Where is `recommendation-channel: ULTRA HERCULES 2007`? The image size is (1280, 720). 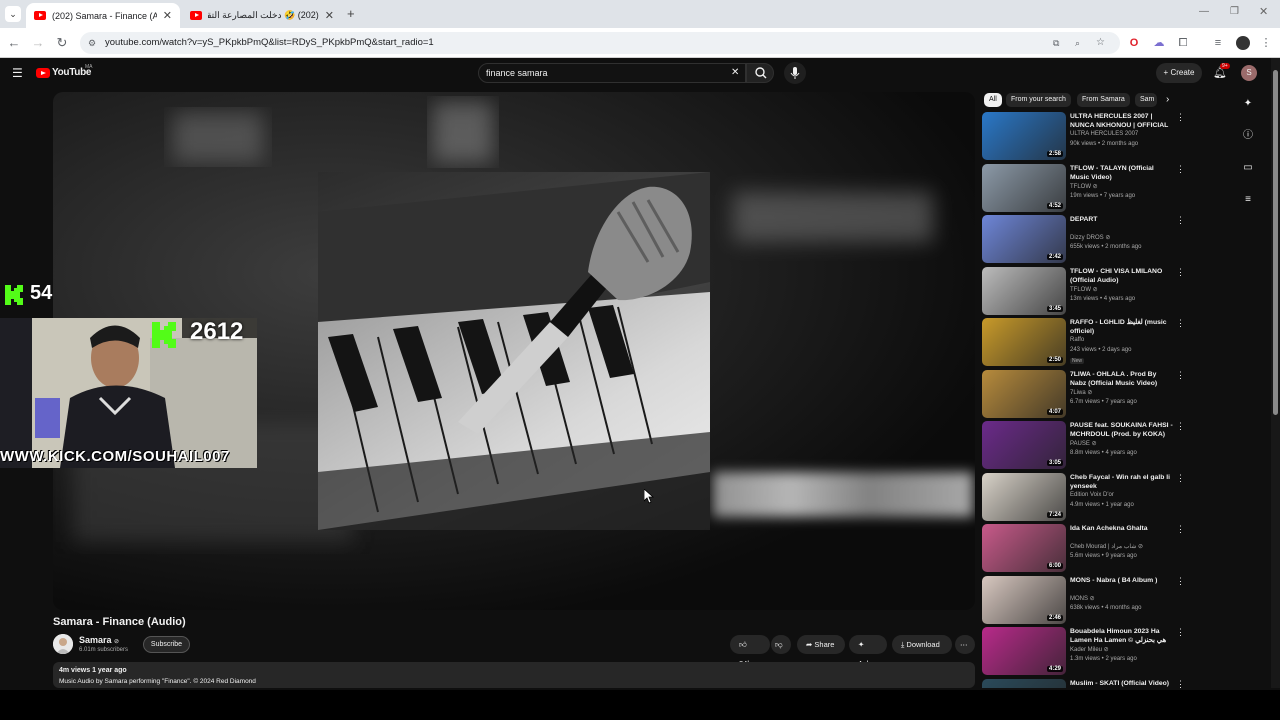
recommendation-channel: ULTRA HERCULES 2007 is located at coordinates (1104, 134).